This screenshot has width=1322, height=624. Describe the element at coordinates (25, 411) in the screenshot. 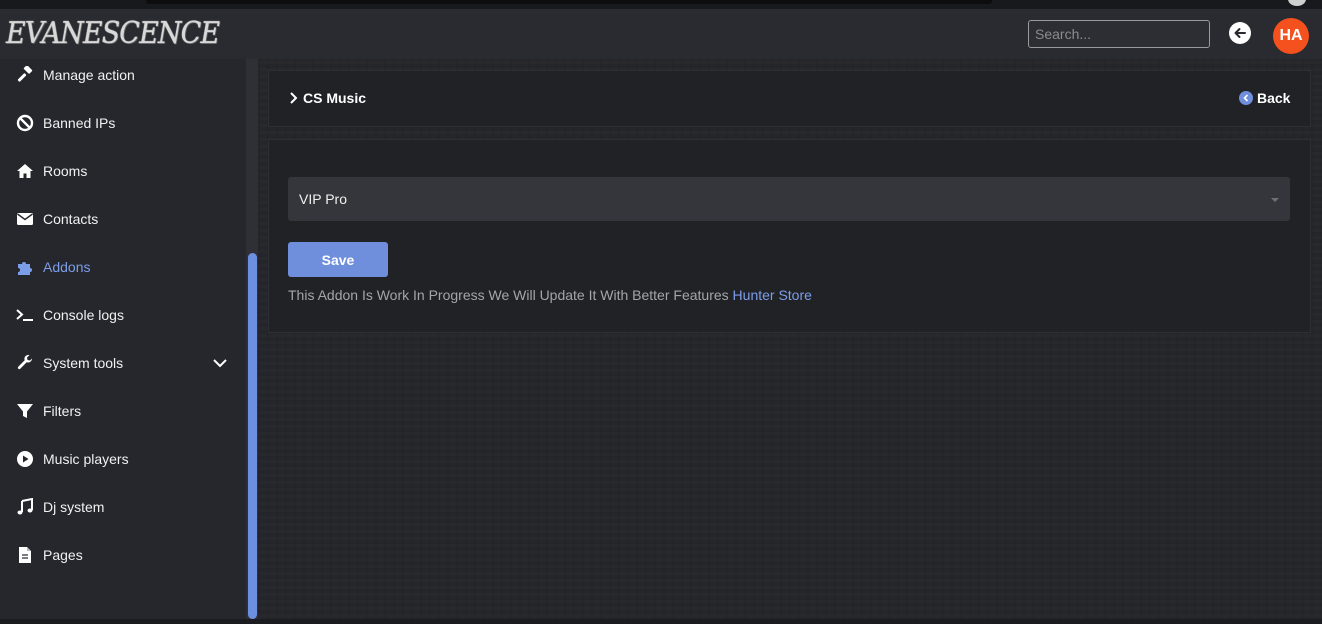

I see `filter-icon` at that location.